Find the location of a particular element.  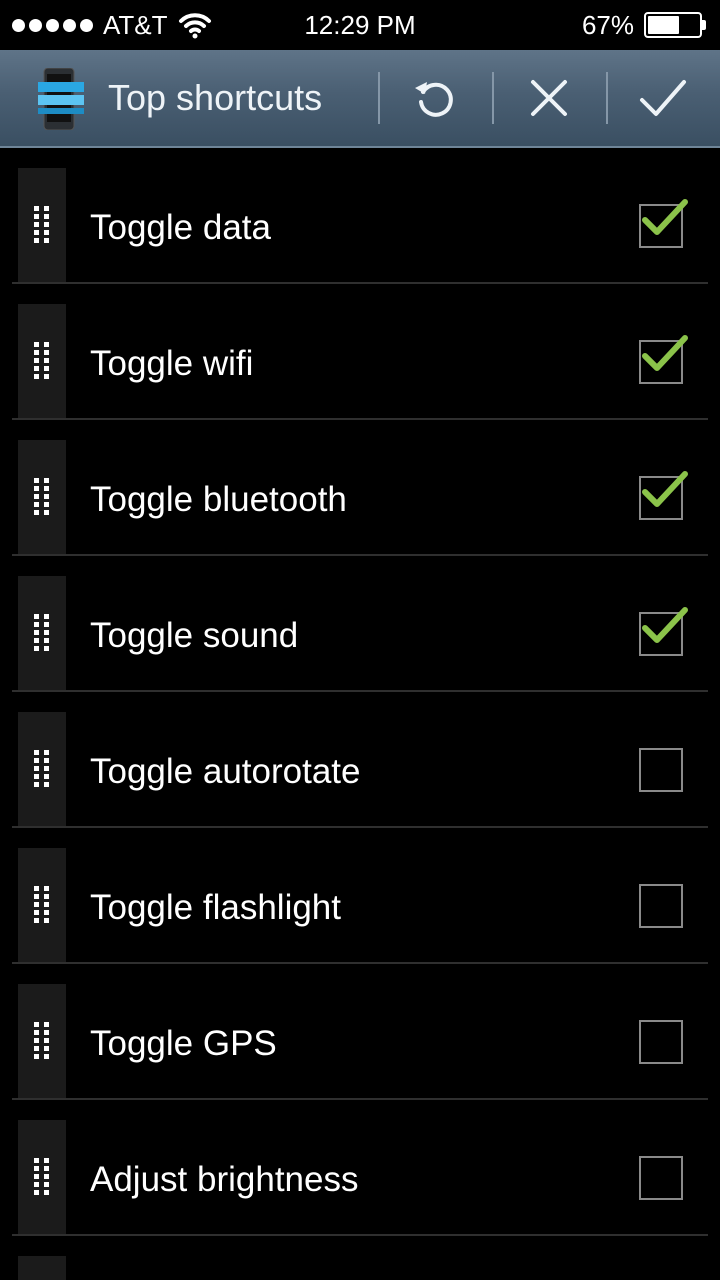

row-divider is located at coordinates (360, 1235).